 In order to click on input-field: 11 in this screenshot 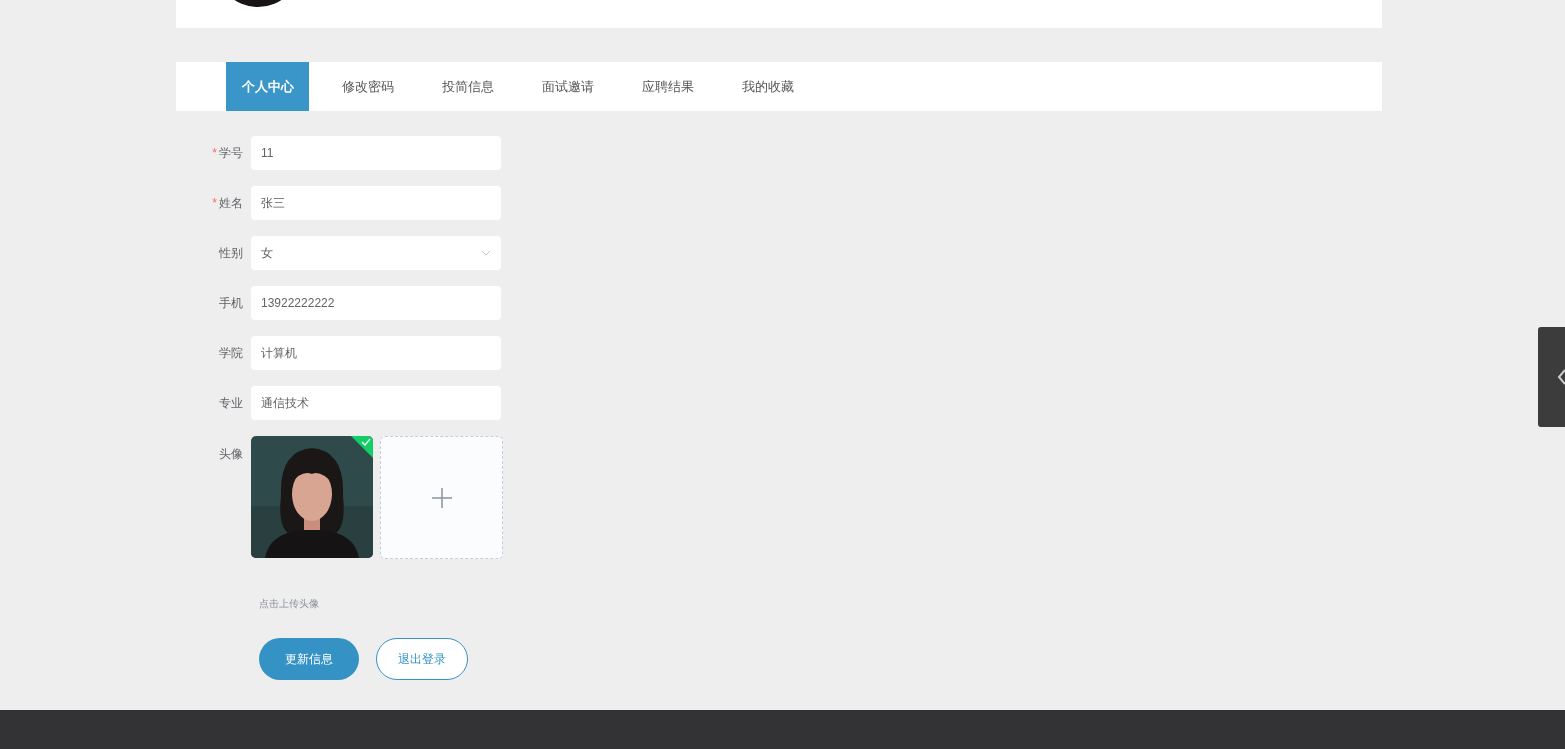, I will do `click(376, 153)`.